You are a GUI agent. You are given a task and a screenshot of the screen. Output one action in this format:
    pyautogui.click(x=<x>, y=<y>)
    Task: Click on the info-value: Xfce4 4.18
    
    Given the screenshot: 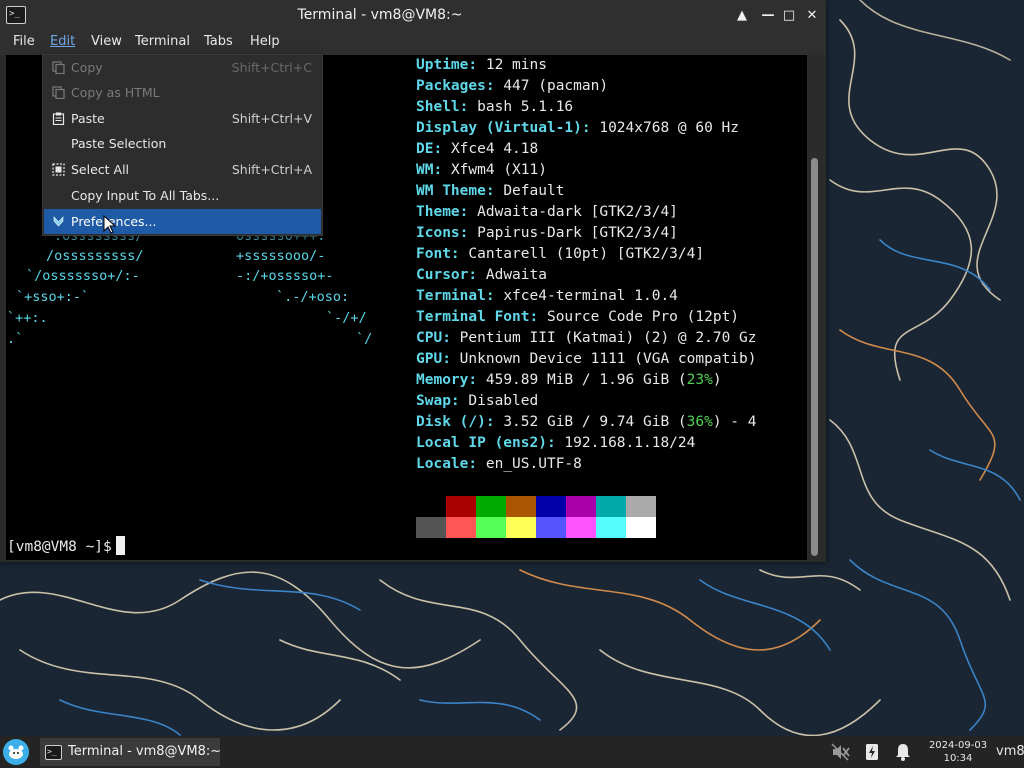 What is the action you would take?
    pyautogui.click(x=494, y=149)
    